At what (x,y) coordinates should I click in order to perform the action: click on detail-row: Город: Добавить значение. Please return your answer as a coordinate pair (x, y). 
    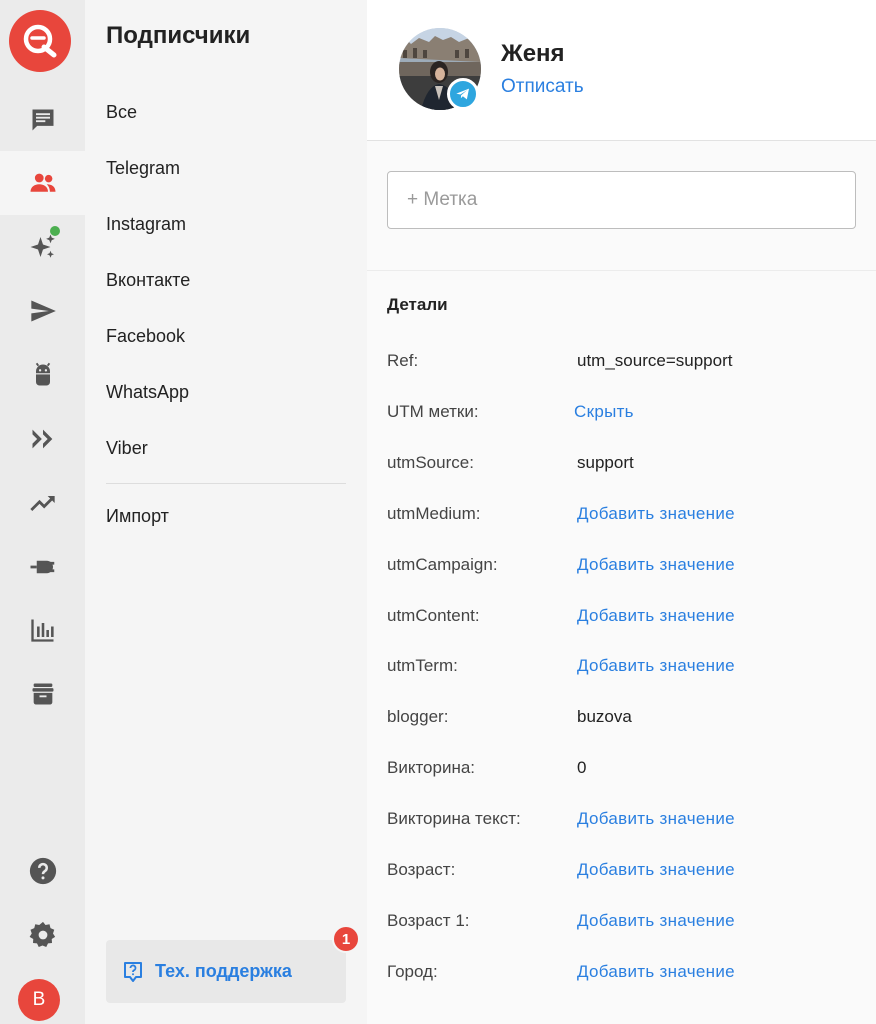
    Looking at the image, I should click on (622, 974).